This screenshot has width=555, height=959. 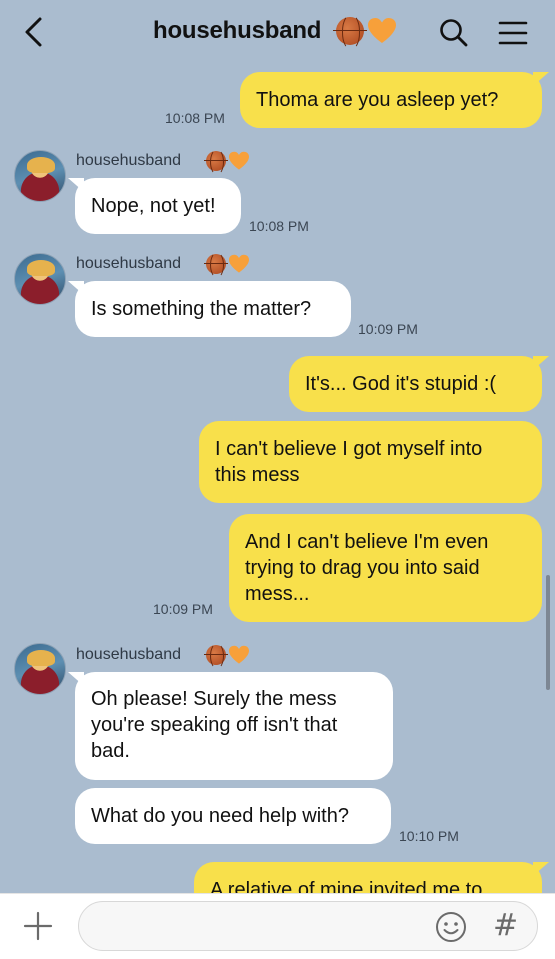 I want to click on title-emoji-group, so click(x=365, y=32).